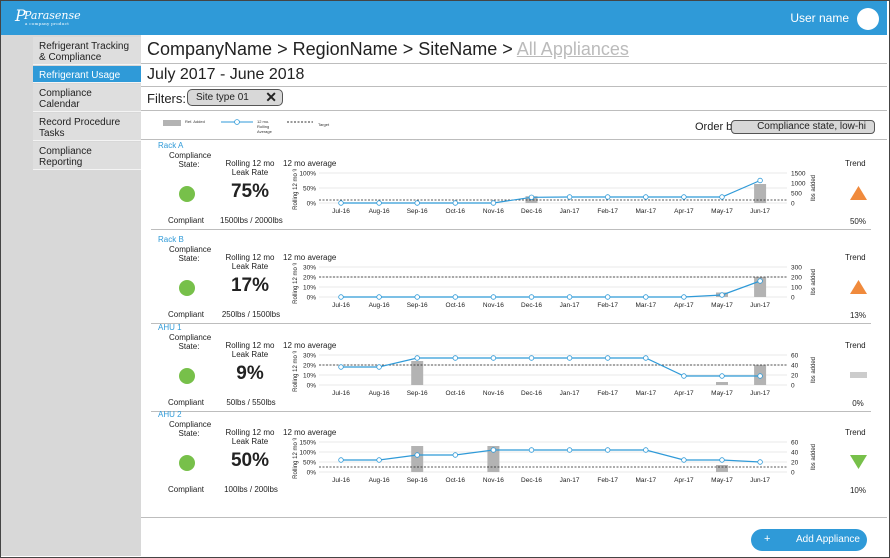  What do you see at coordinates (857, 221) in the screenshot?
I see `trend-percent: 50%` at bounding box center [857, 221].